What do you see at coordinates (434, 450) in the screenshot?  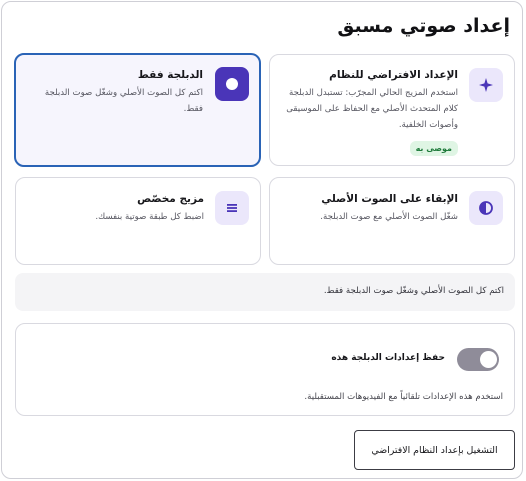 I see `use-system-default-button: التشغيل بإعداد النظام الافتراضي` at bounding box center [434, 450].